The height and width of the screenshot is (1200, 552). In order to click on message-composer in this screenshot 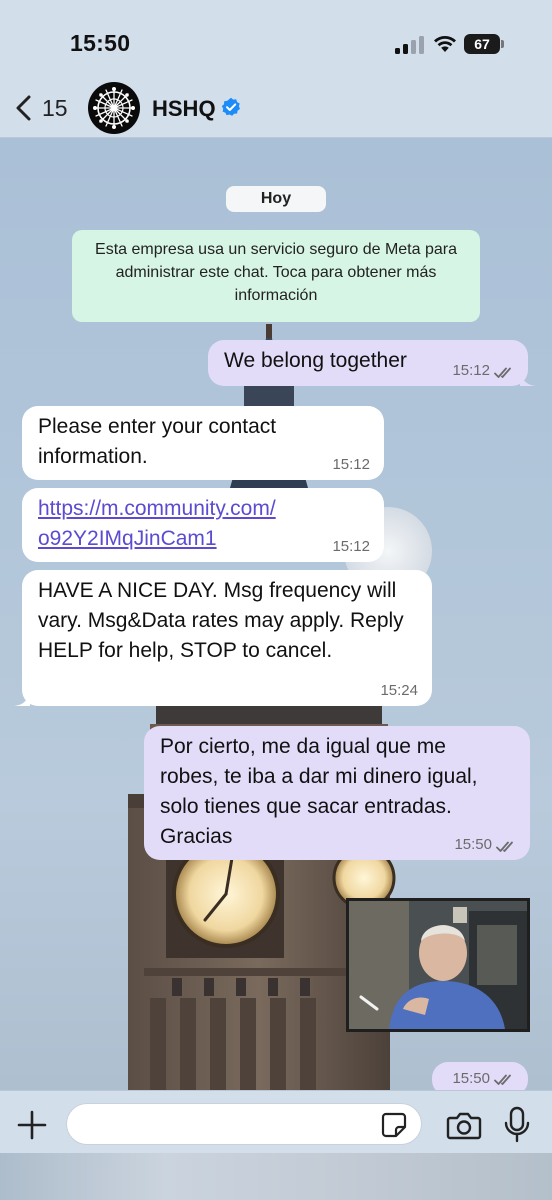, I will do `click(276, 1145)`.